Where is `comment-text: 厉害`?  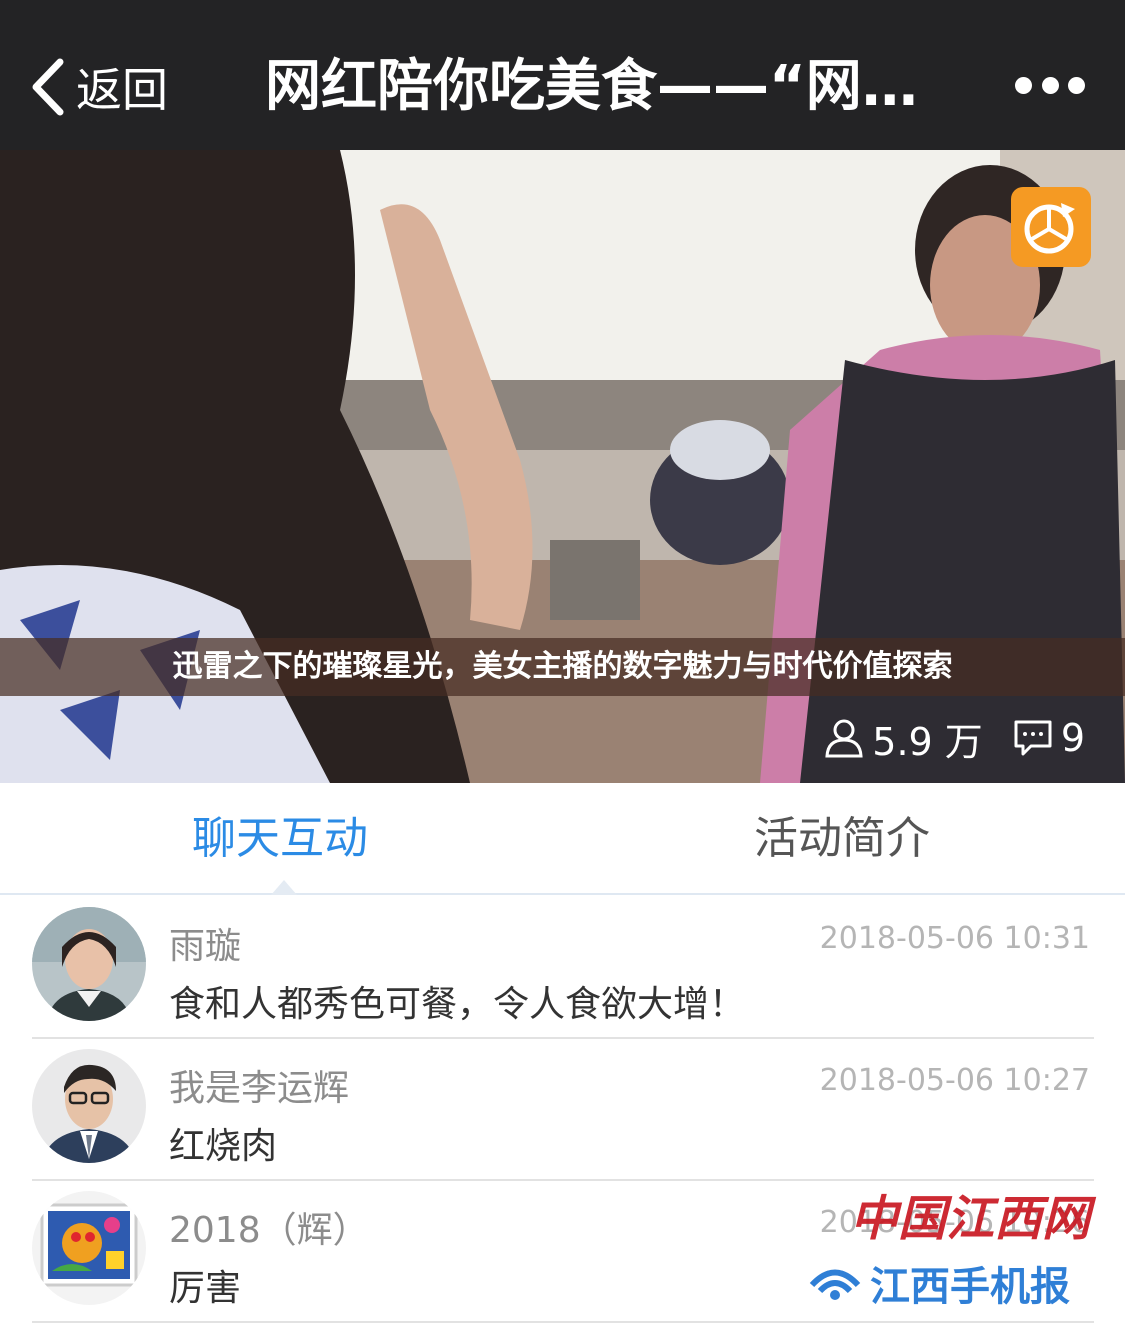
comment-text: 厉害 is located at coordinates (205, 1288).